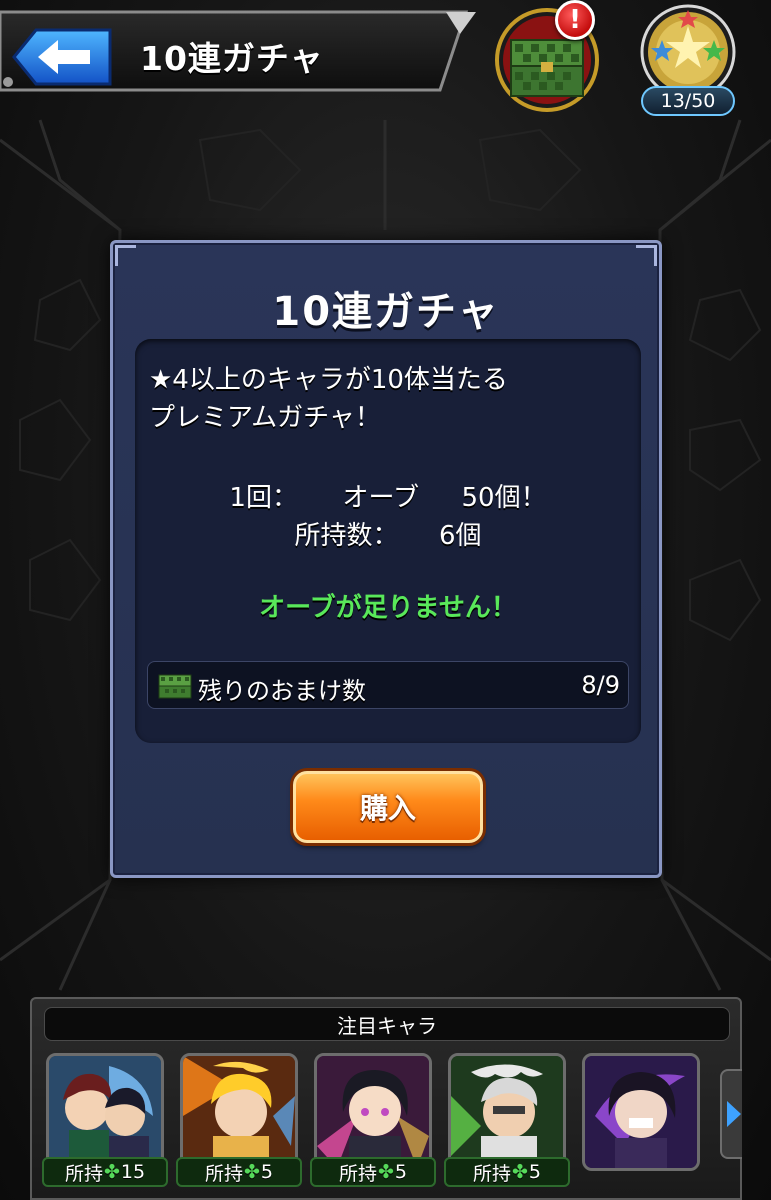 Image resolution: width=771 pixels, height=1200 pixels. What do you see at coordinates (263, 498) in the screenshot?
I see `cost-label: 1回：` at bounding box center [263, 498].